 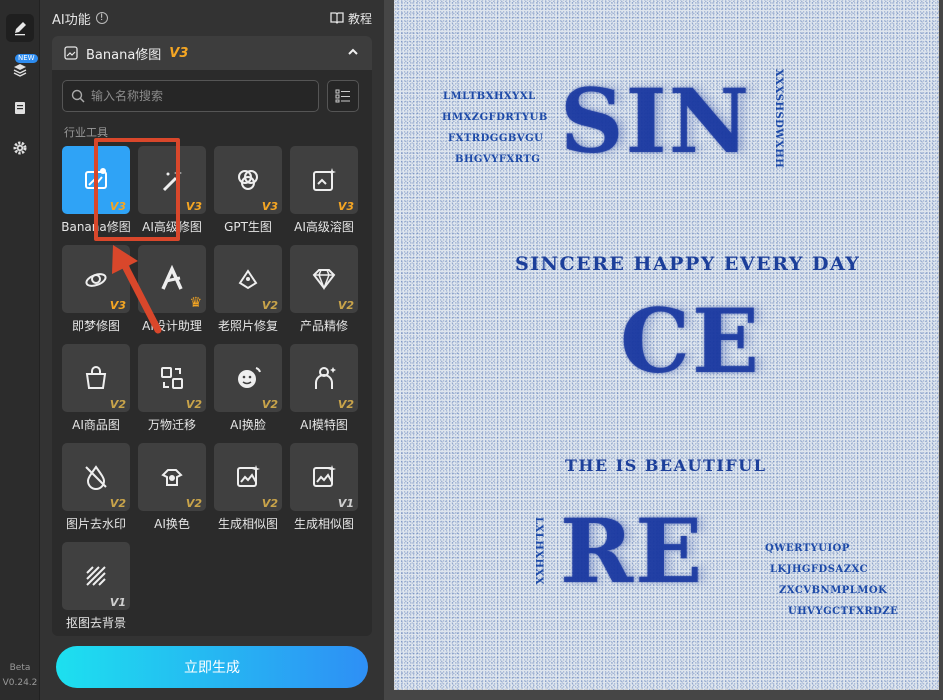 What do you see at coordinates (833, 590) in the screenshot?
I see `poster-br-line-3: ZXCVBNMPLMOK` at bounding box center [833, 590].